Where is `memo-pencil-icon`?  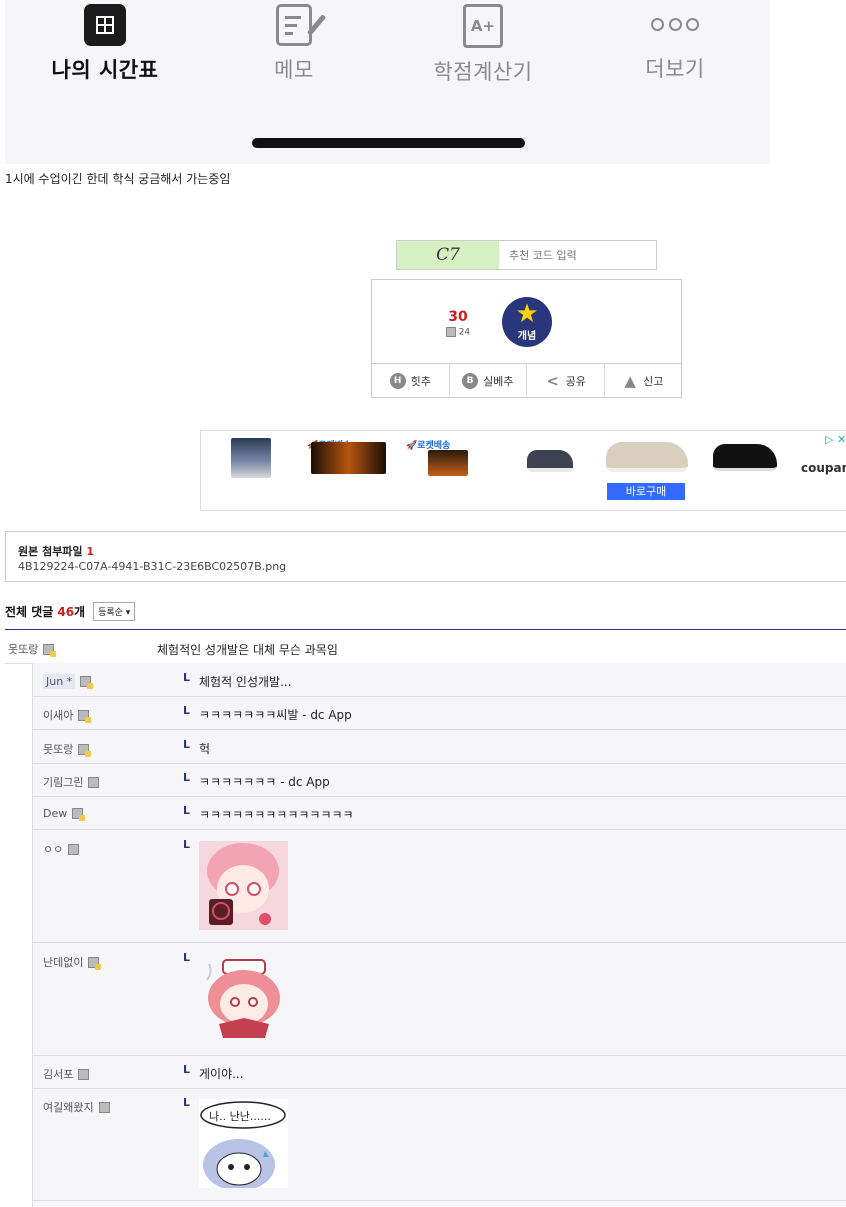
memo-pencil-icon is located at coordinates (301, 25).